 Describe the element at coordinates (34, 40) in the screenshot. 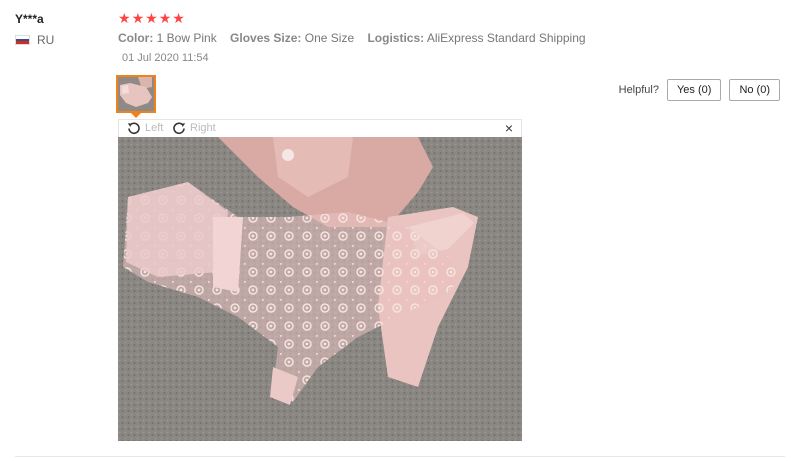

I see `reviewer-country: RU` at that location.